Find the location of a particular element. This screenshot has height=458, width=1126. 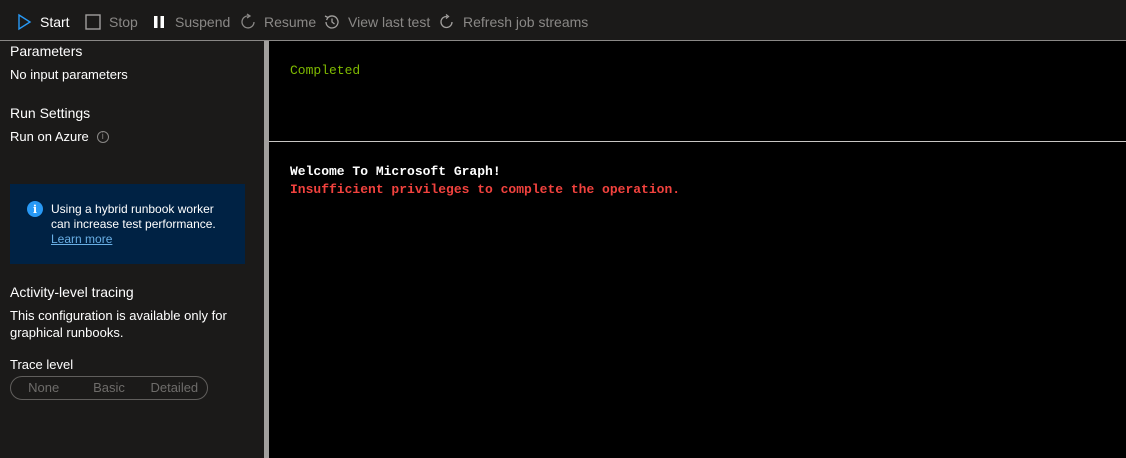

view-last-test-button: View last test is located at coordinates (376, 22).